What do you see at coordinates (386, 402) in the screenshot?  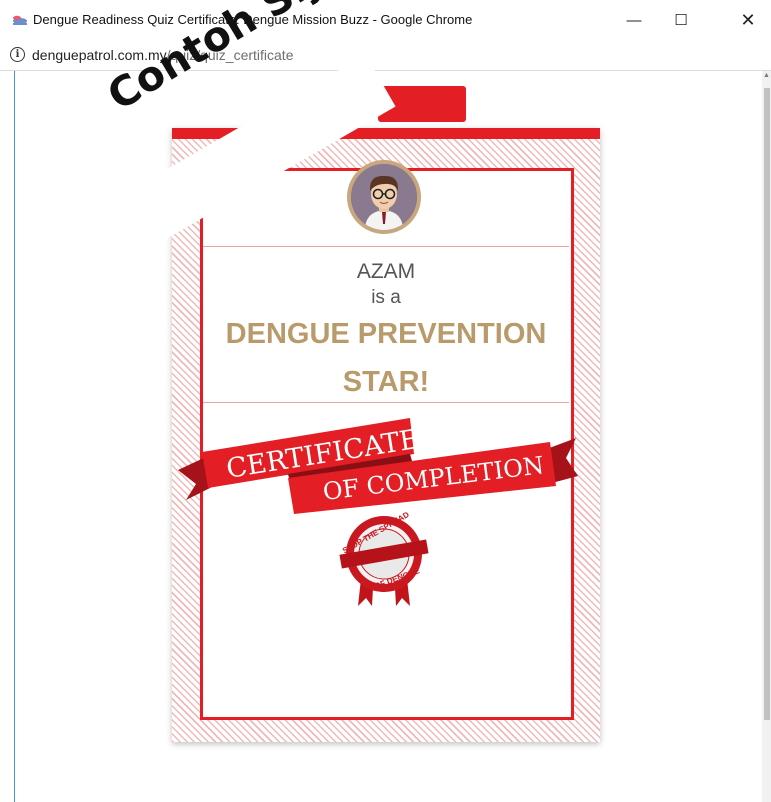 I see `certificate-divider-bottom` at bounding box center [386, 402].